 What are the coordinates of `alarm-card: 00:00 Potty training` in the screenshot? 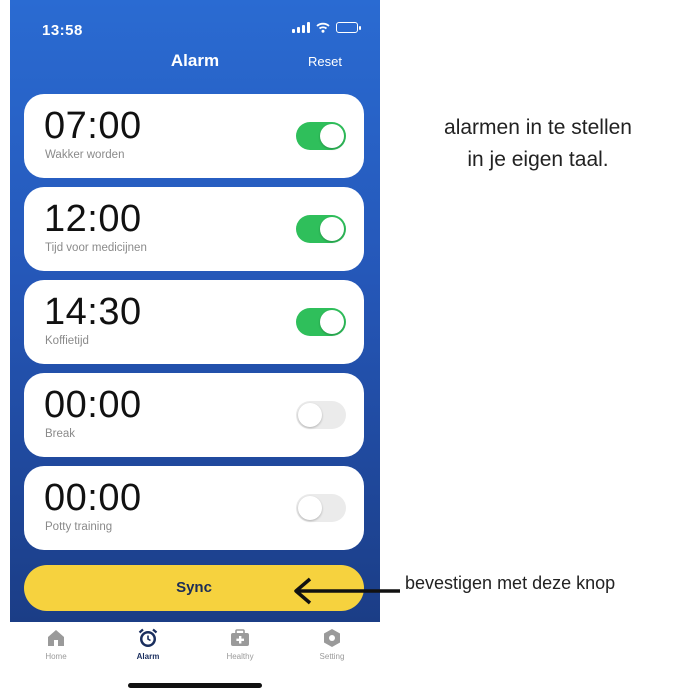 It's located at (194, 508).